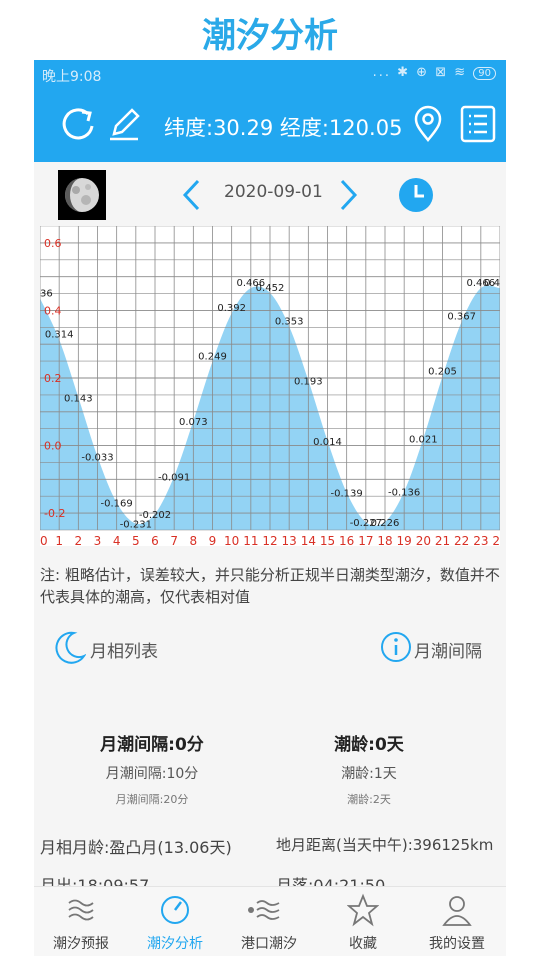  Describe the element at coordinates (484, 73) in the screenshot. I see `battery-icon: 90` at that location.